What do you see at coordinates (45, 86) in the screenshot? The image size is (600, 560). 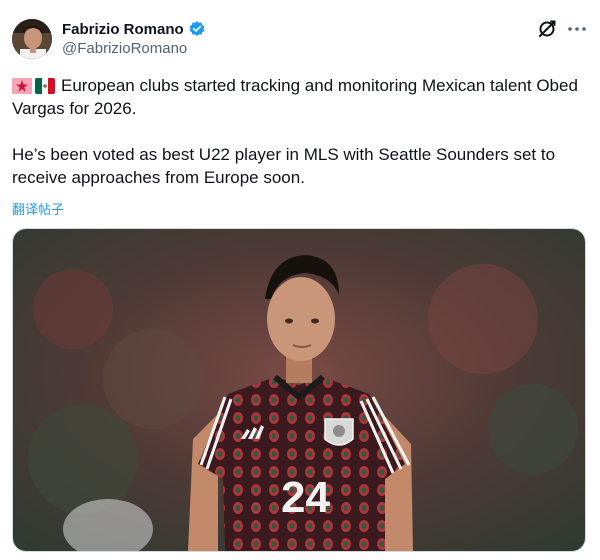 I see `mexico-flag-icon` at bounding box center [45, 86].